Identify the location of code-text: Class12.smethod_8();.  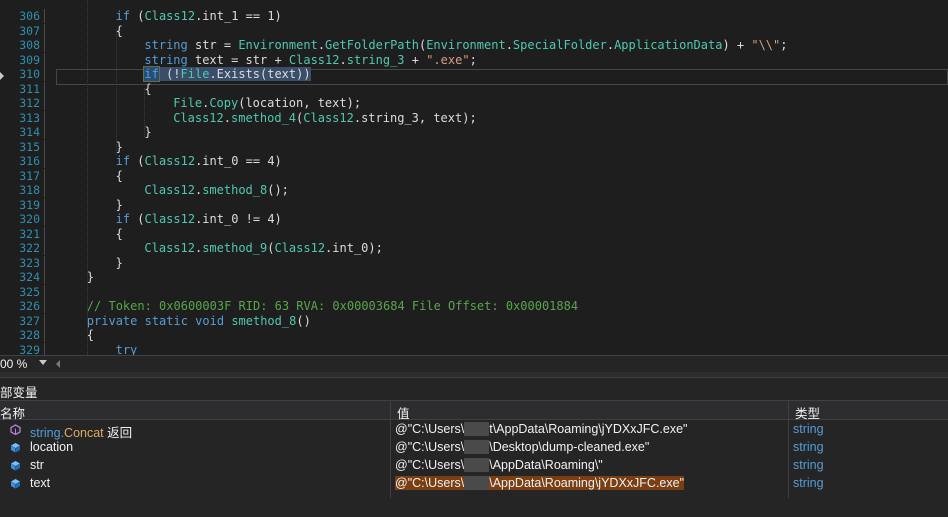
(216, 190).